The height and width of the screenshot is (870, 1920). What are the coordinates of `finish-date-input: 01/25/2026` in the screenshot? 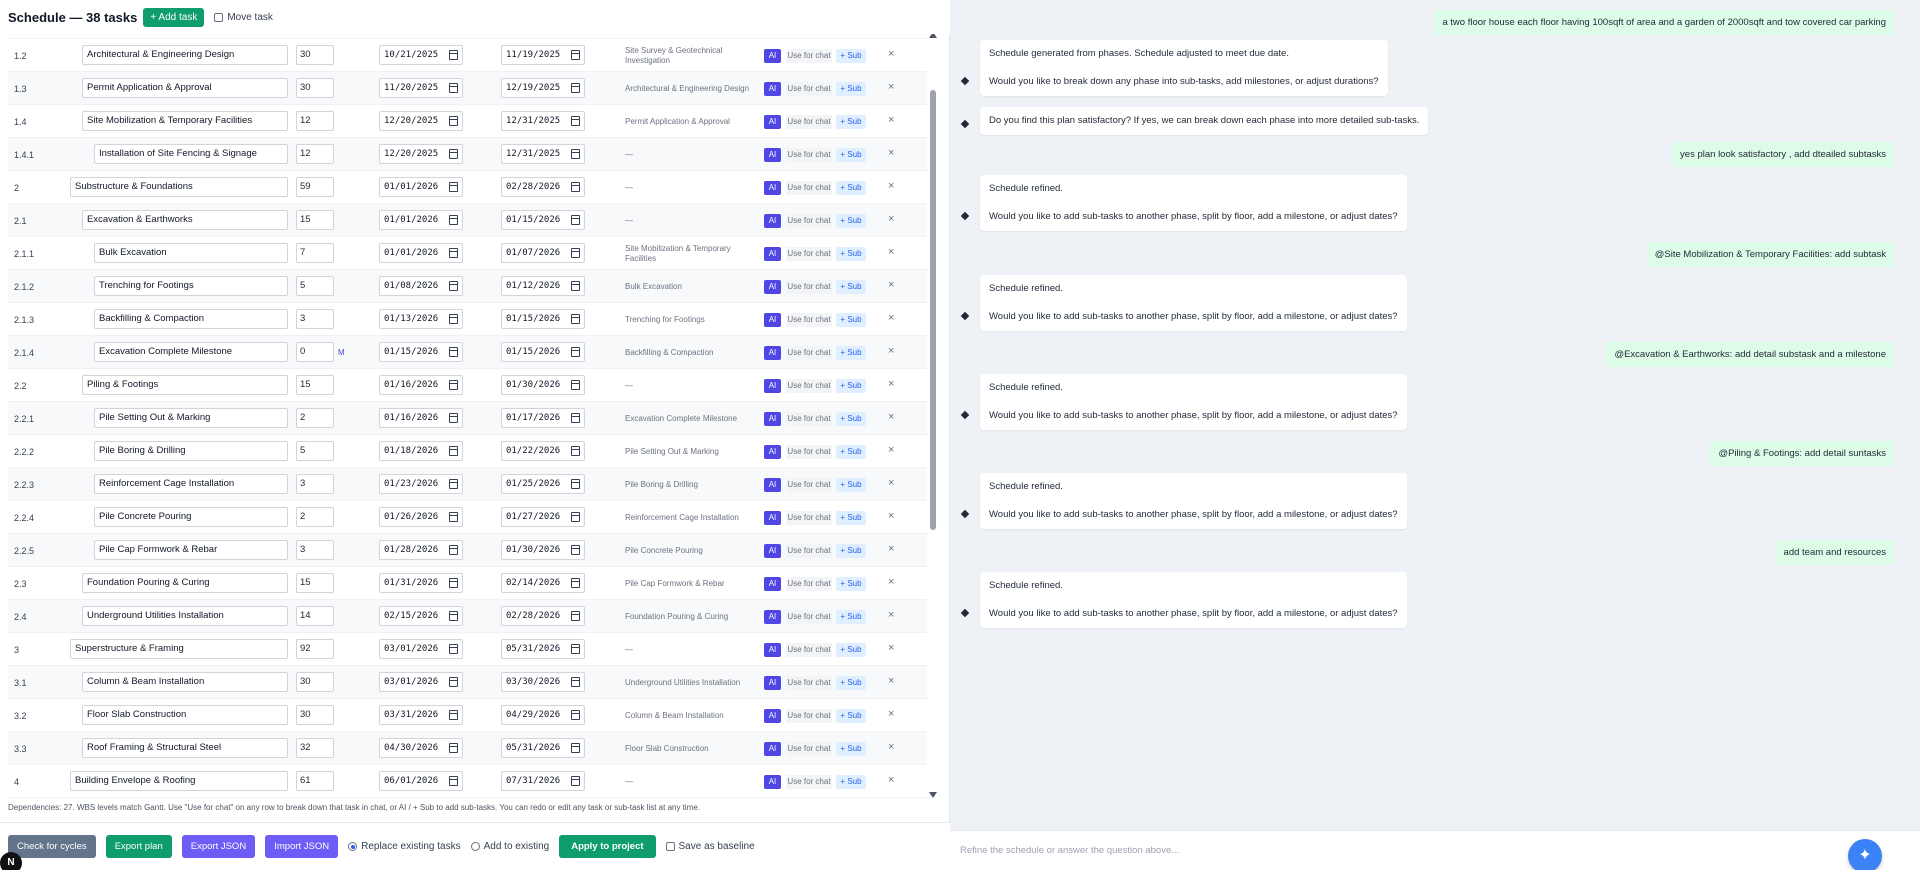 It's located at (543, 484).